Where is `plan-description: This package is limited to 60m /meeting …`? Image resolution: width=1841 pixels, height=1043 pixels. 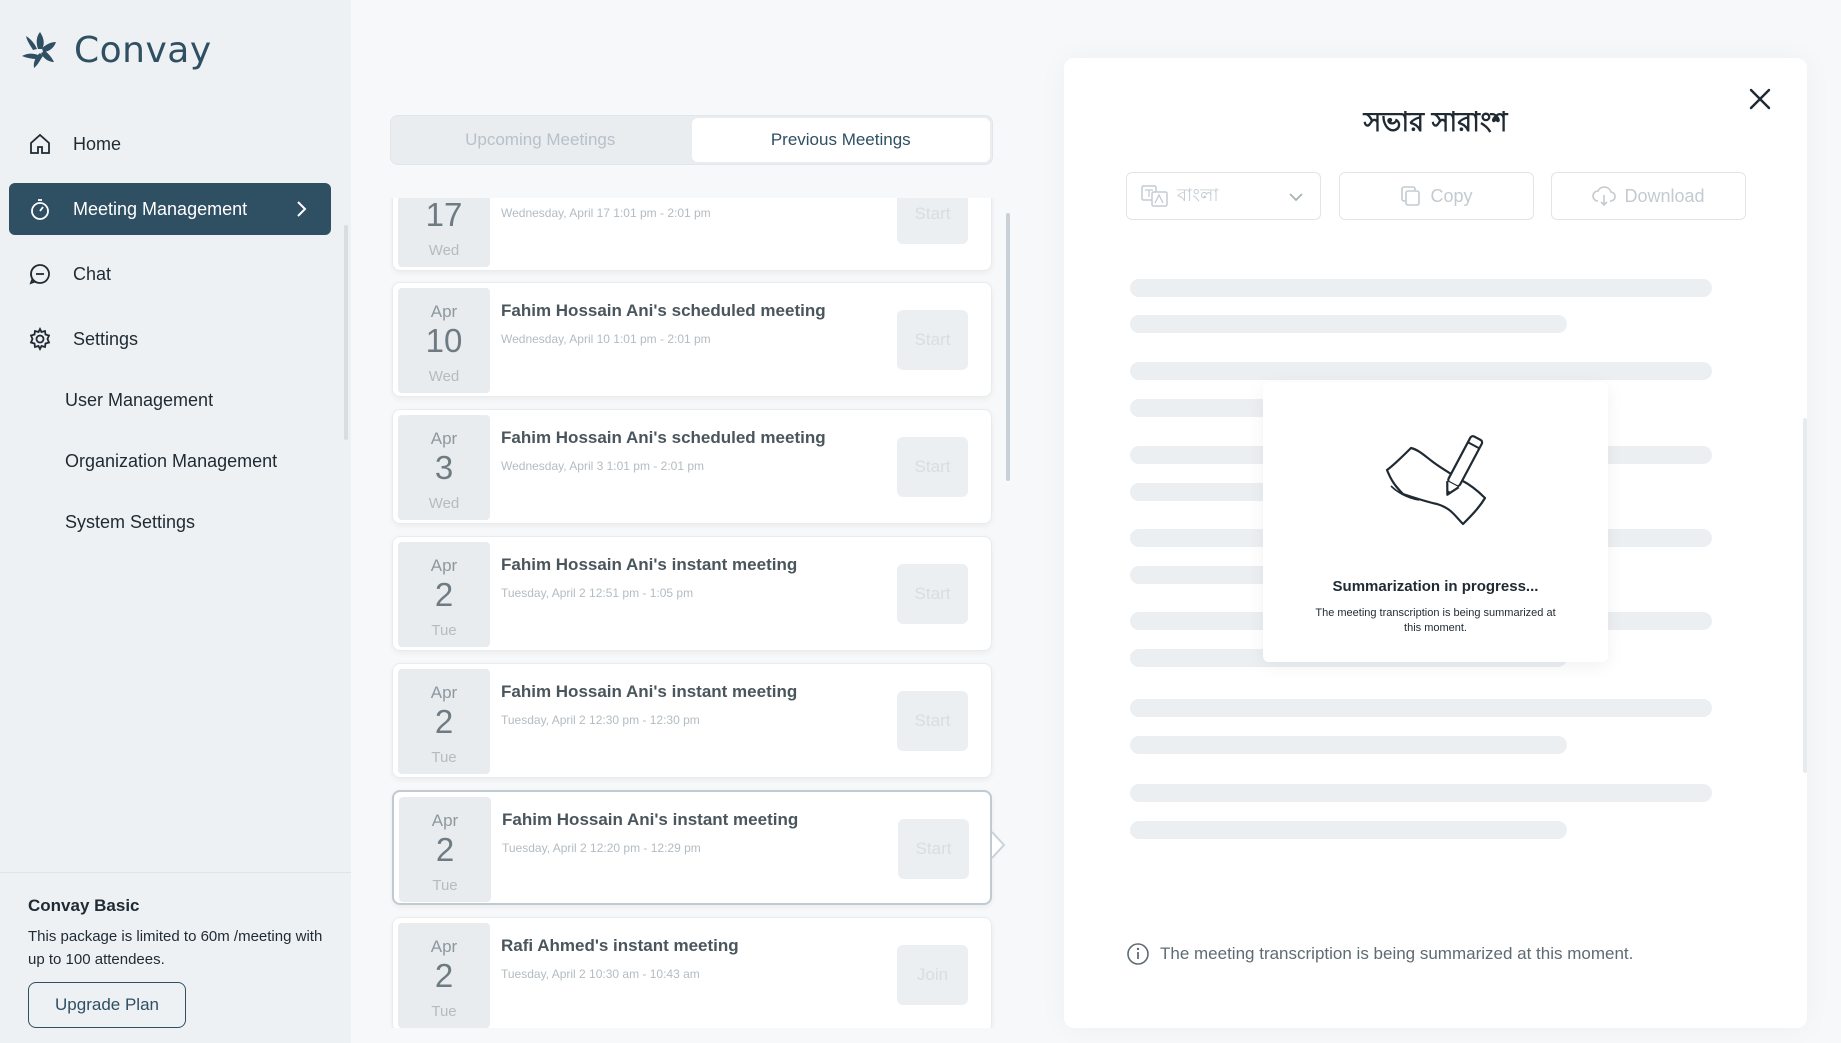 plan-description: This package is limited to 60m /meeting … is located at coordinates (175, 948).